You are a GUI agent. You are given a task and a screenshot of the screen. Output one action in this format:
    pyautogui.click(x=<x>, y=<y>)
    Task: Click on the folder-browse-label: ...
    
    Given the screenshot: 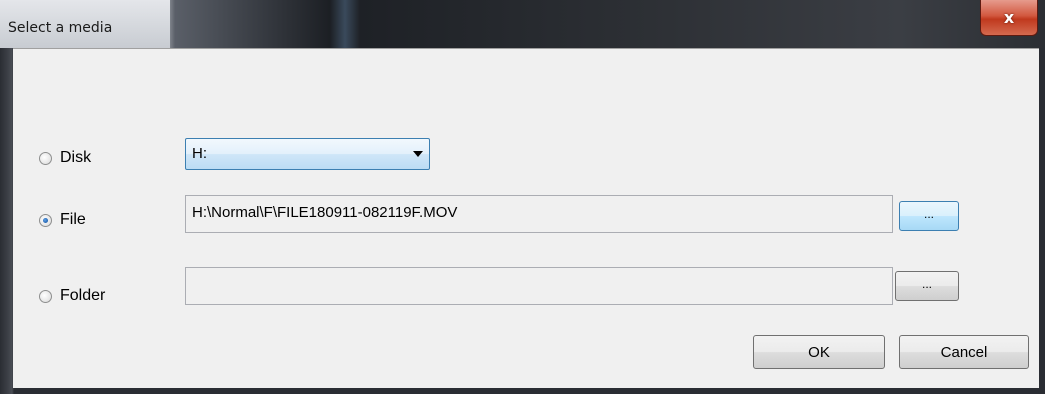 What is the action you would take?
    pyautogui.click(x=926, y=284)
    